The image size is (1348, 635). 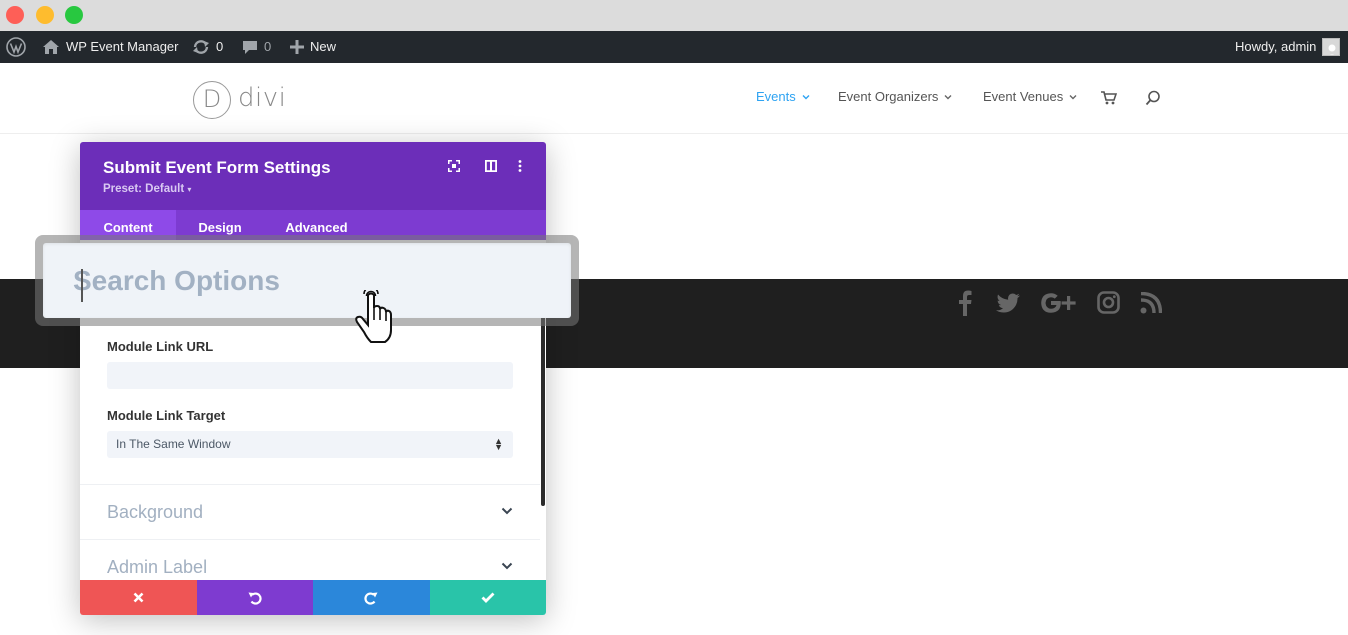 I want to click on rss-icon, so click(x=1151, y=303).